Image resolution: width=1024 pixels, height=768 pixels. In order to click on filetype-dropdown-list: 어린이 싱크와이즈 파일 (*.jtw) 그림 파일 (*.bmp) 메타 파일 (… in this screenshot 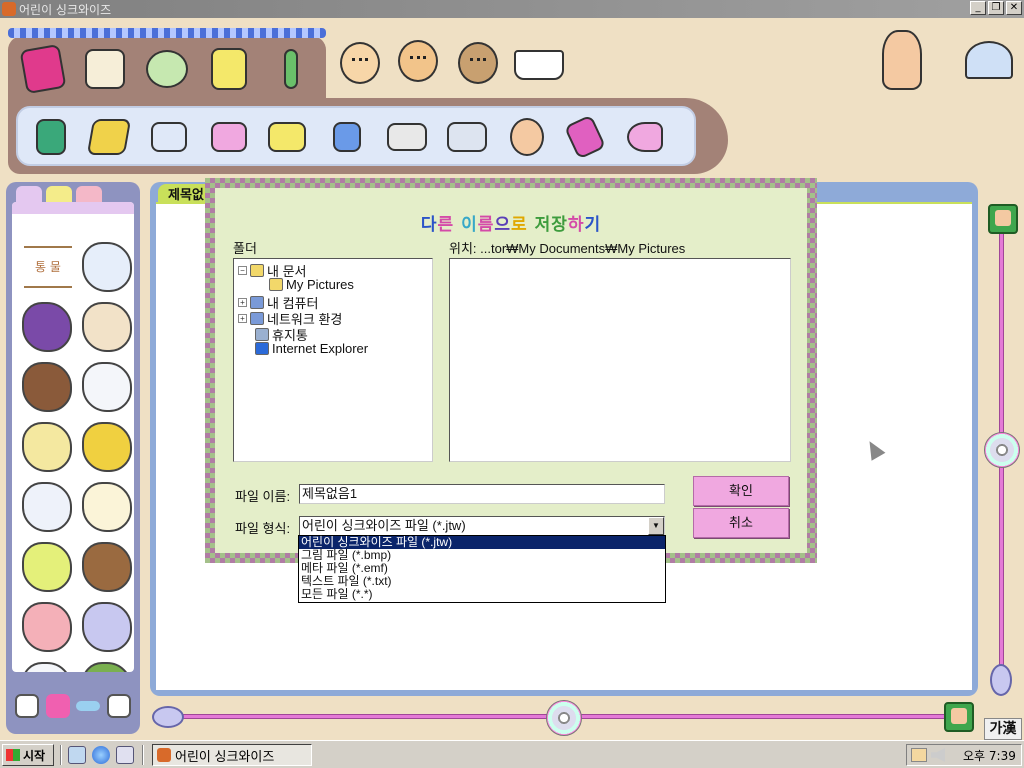, I will do `click(482, 569)`.